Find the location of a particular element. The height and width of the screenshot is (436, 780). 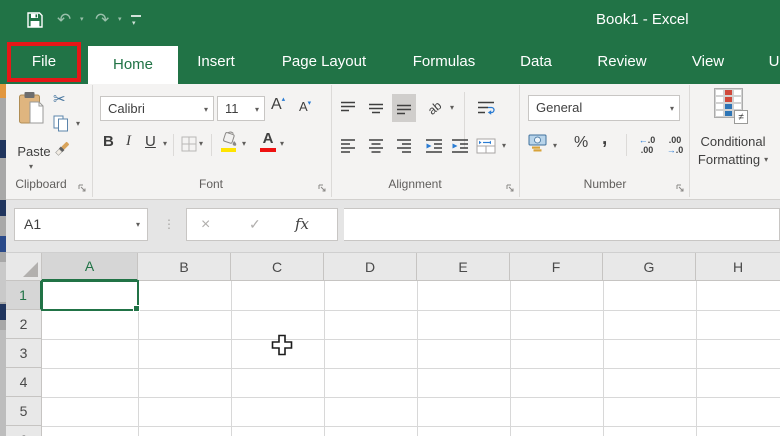

number-format-select: General ▾ is located at coordinates (604, 108).